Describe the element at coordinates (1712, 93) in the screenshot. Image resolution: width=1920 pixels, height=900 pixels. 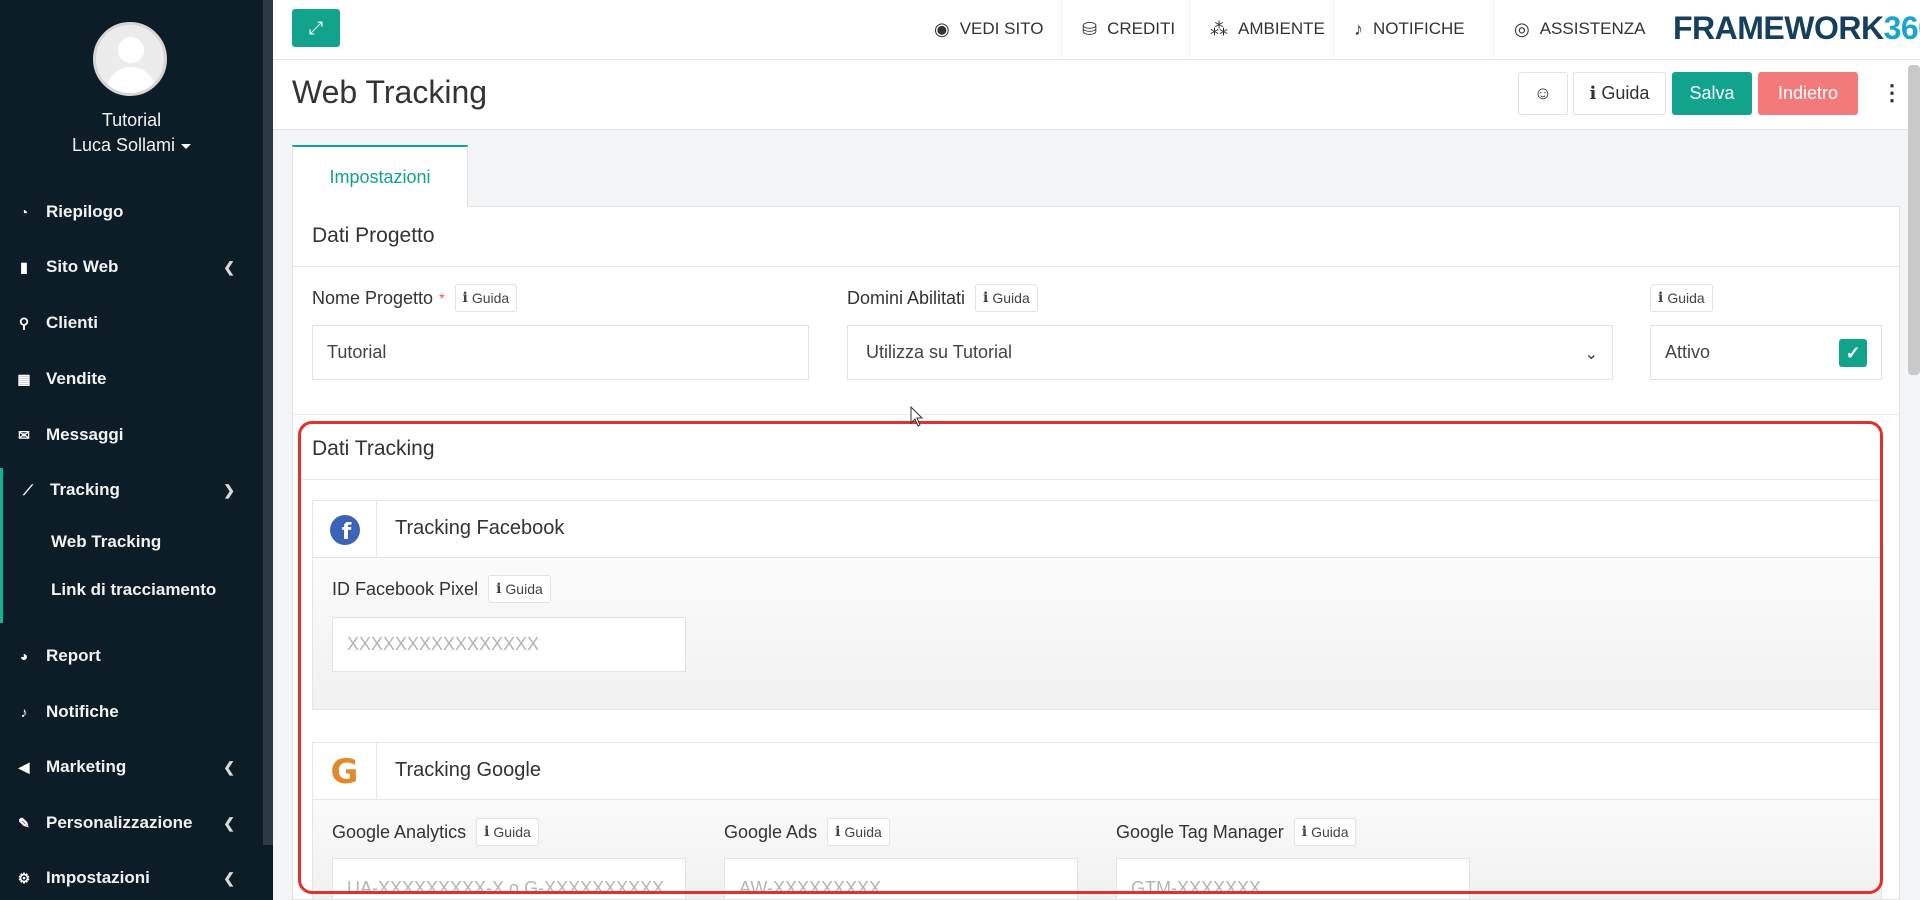
I see `save-button: Salva` at that location.